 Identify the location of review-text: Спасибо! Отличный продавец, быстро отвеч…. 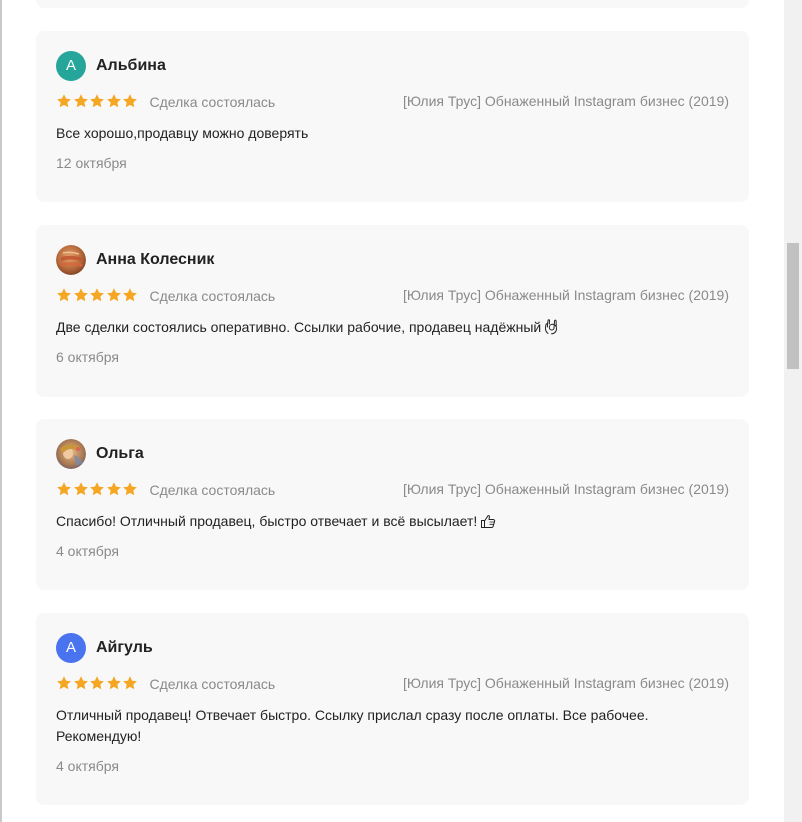
(382, 523).